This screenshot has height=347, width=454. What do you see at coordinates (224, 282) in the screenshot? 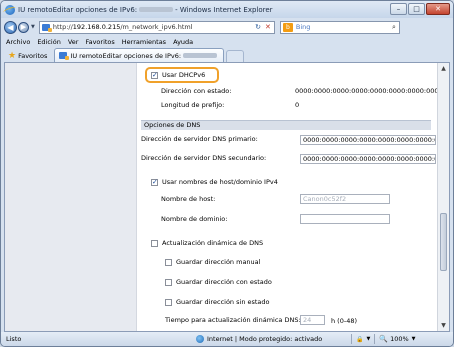
I see `save-stateful-label: Guardar dirección con estado` at bounding box center [224, 282].